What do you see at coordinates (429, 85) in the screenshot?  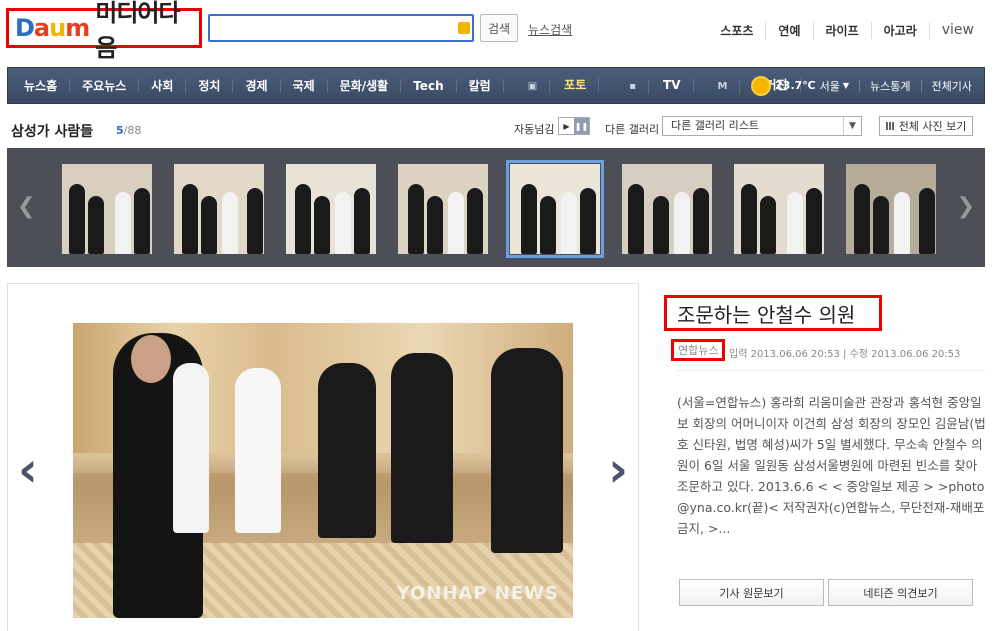 I see `nav-tech: Tech` at bounding box center [429, 85].